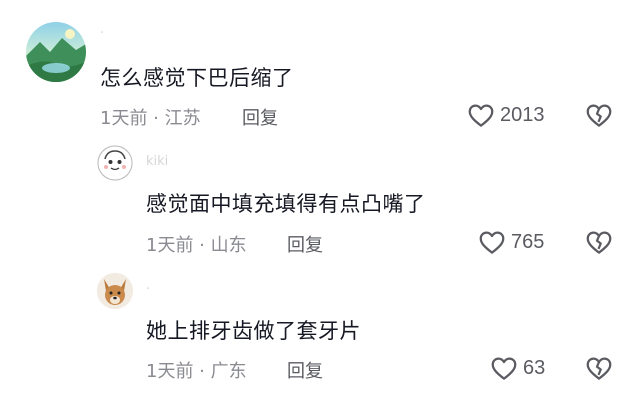 Image resolution: width=640 pixels, height=405 pixels. Describe the element at coordinates (534, 367) in the screenshot. I see `like-count: 63` at that location.